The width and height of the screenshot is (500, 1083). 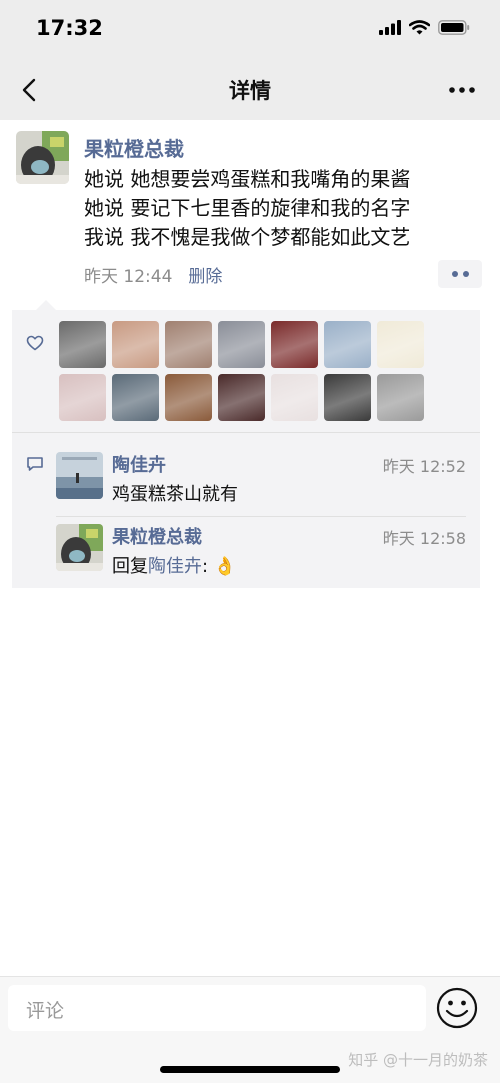 What do you see at coordinates (418, 1060) in the screenshot?
I see `watermark: 知乎 @十一月的奶茶` at bounding box center [418, 1060].